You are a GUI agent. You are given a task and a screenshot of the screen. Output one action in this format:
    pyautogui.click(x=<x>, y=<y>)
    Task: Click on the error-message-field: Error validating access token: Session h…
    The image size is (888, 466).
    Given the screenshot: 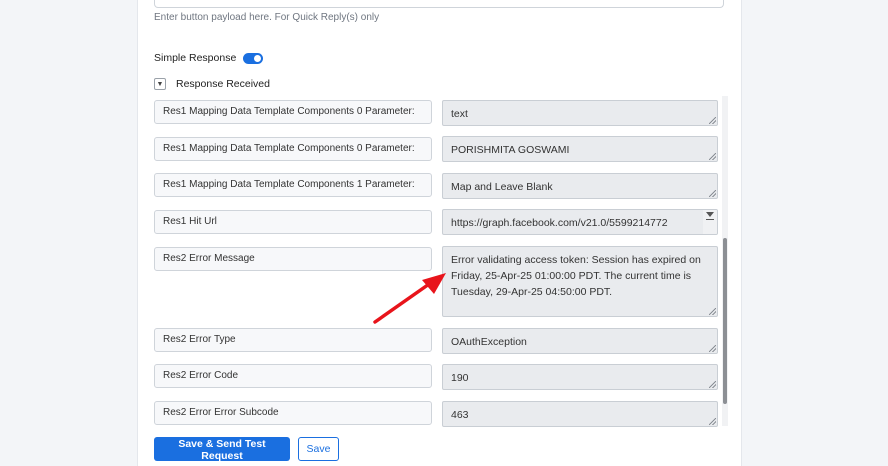 What is the action you would take?
    pyautogui.click(x=580, y=281)
    